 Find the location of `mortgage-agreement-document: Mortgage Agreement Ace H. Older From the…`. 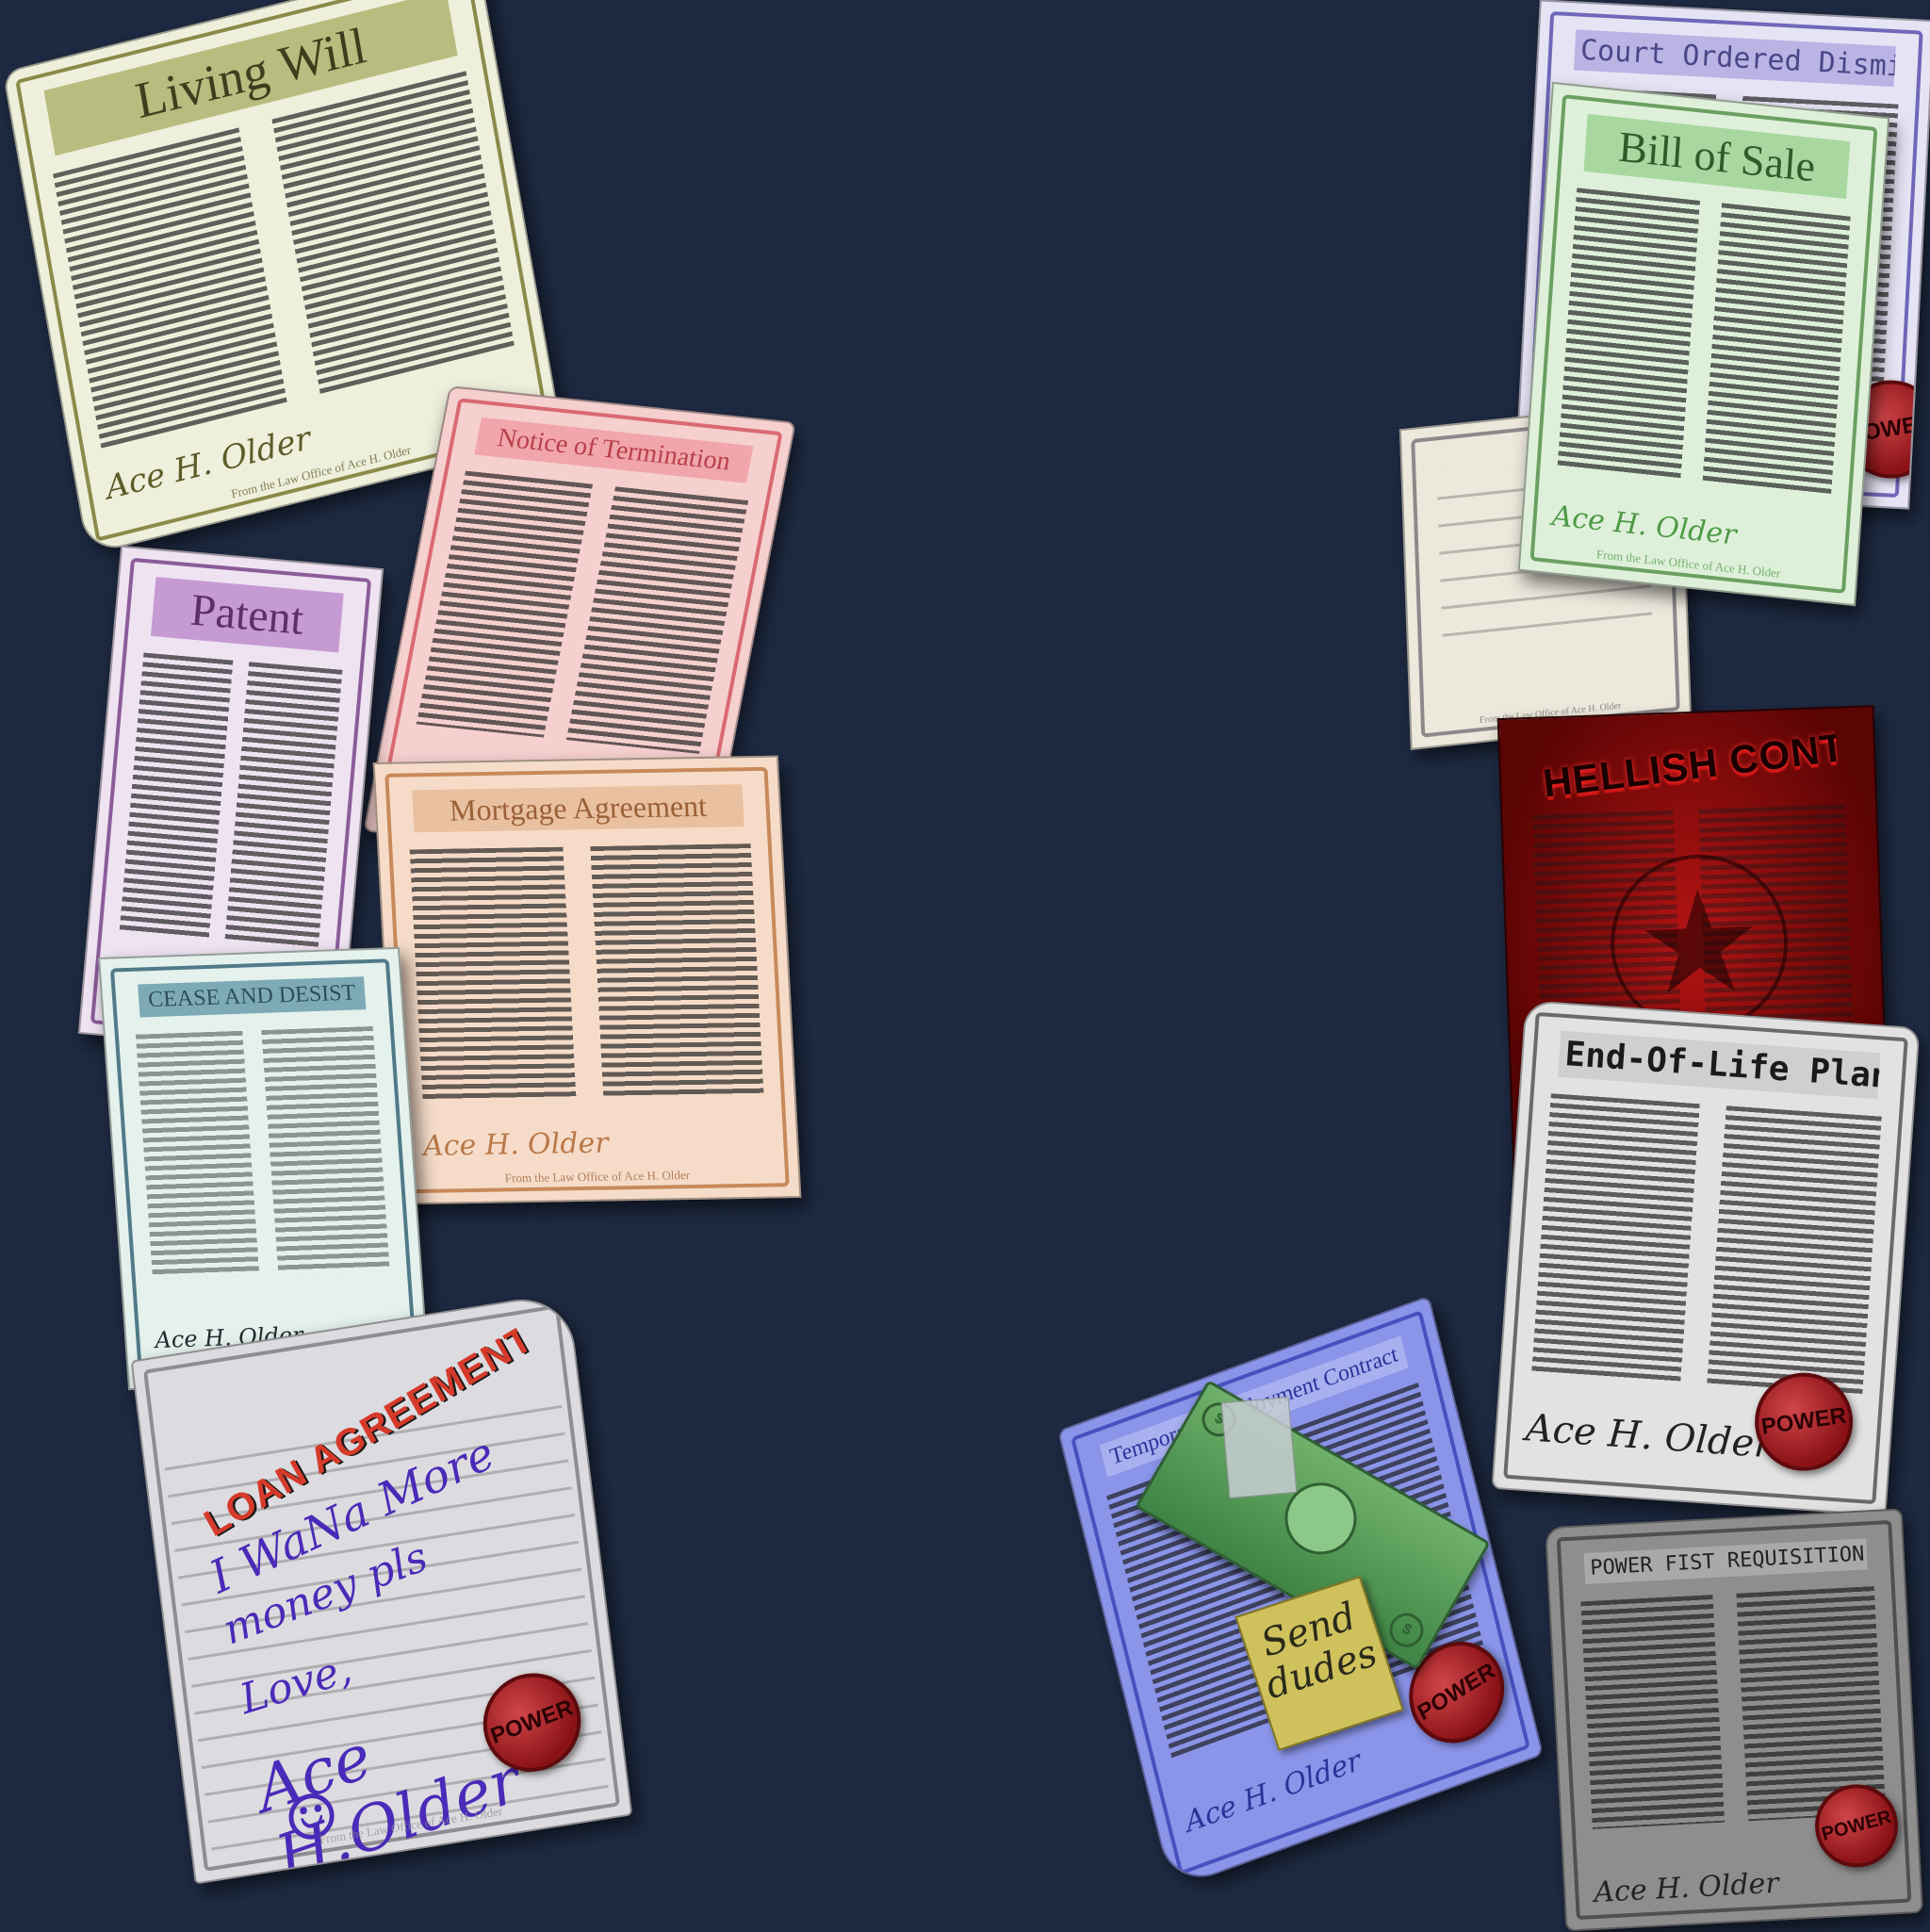

mortgage-agreement-document: Mortgage Agreement Ace H. Older From the… is located at coordinates (587, 980).